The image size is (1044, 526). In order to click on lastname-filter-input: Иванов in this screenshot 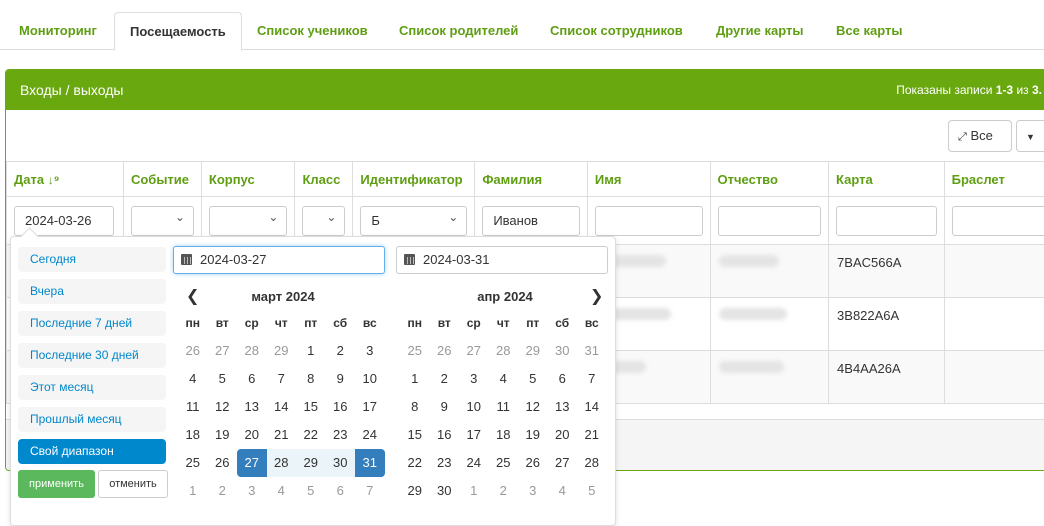, I will do `click(531, 221)`.